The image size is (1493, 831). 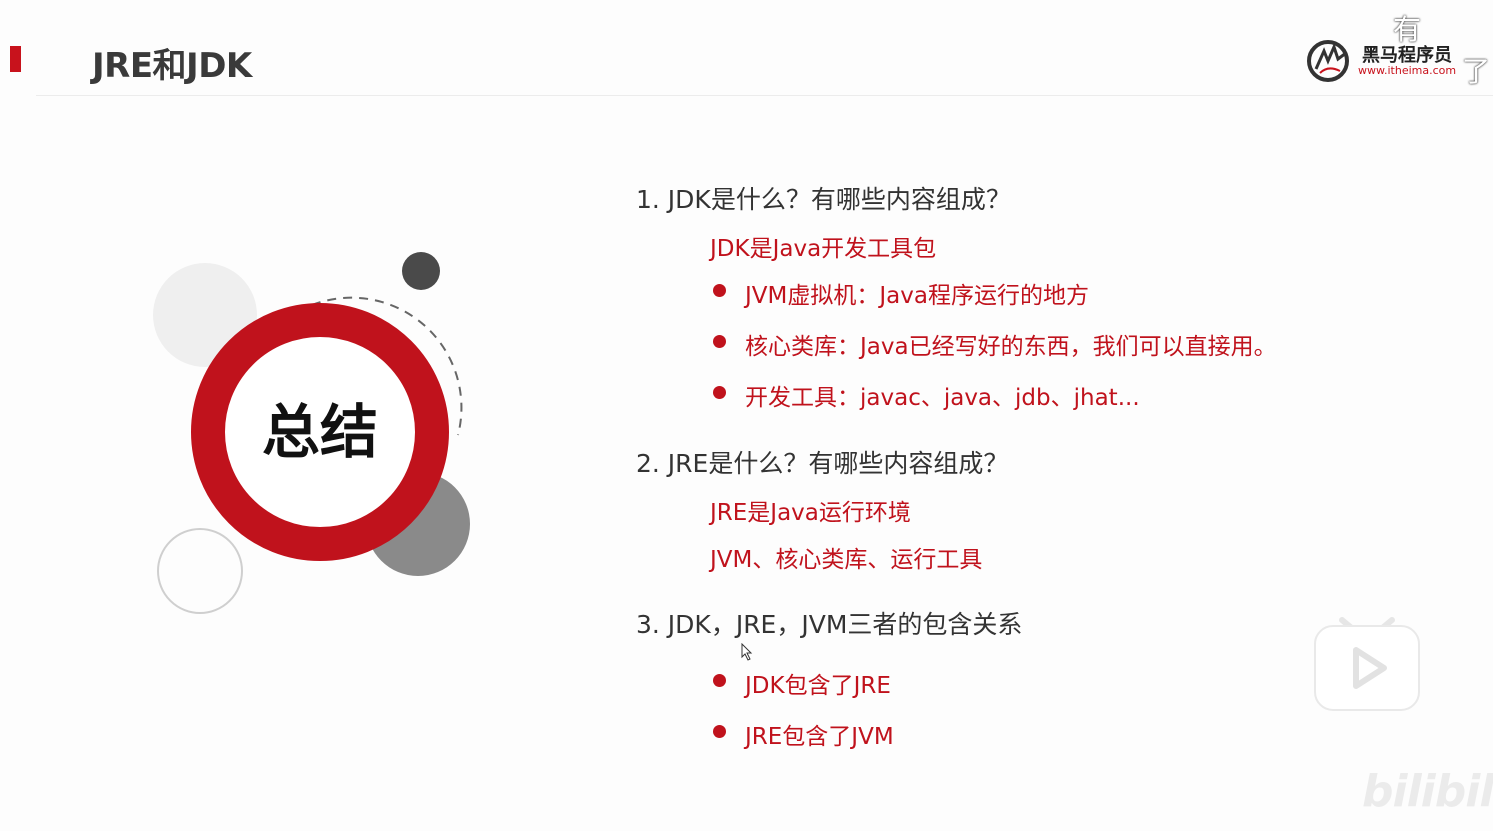 What do you see at coordinates (810, 513) in the screenshot?
I see `answer-2-line-1: JRE是Java运行环境` at bounding box center [810, 513].